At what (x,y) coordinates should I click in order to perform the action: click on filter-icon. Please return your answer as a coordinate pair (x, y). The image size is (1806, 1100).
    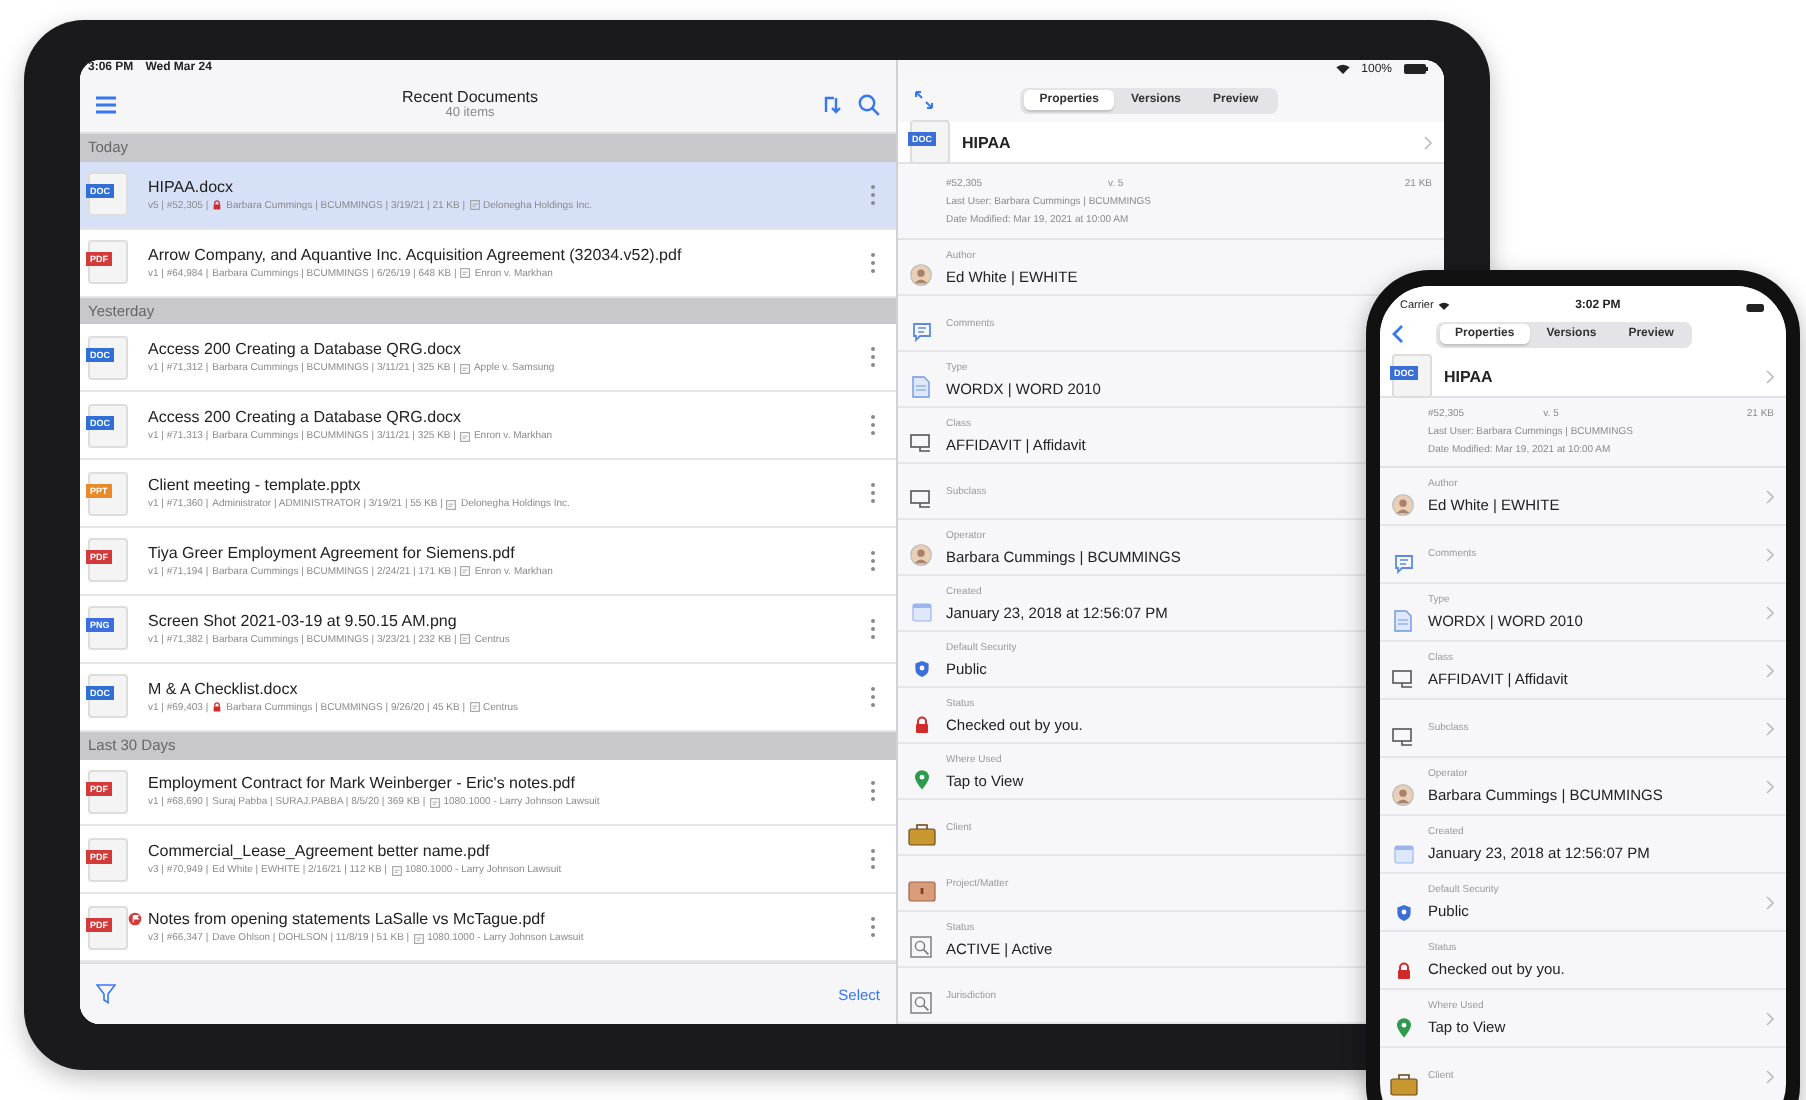
    Looking at the image, I should click on (106, 994).